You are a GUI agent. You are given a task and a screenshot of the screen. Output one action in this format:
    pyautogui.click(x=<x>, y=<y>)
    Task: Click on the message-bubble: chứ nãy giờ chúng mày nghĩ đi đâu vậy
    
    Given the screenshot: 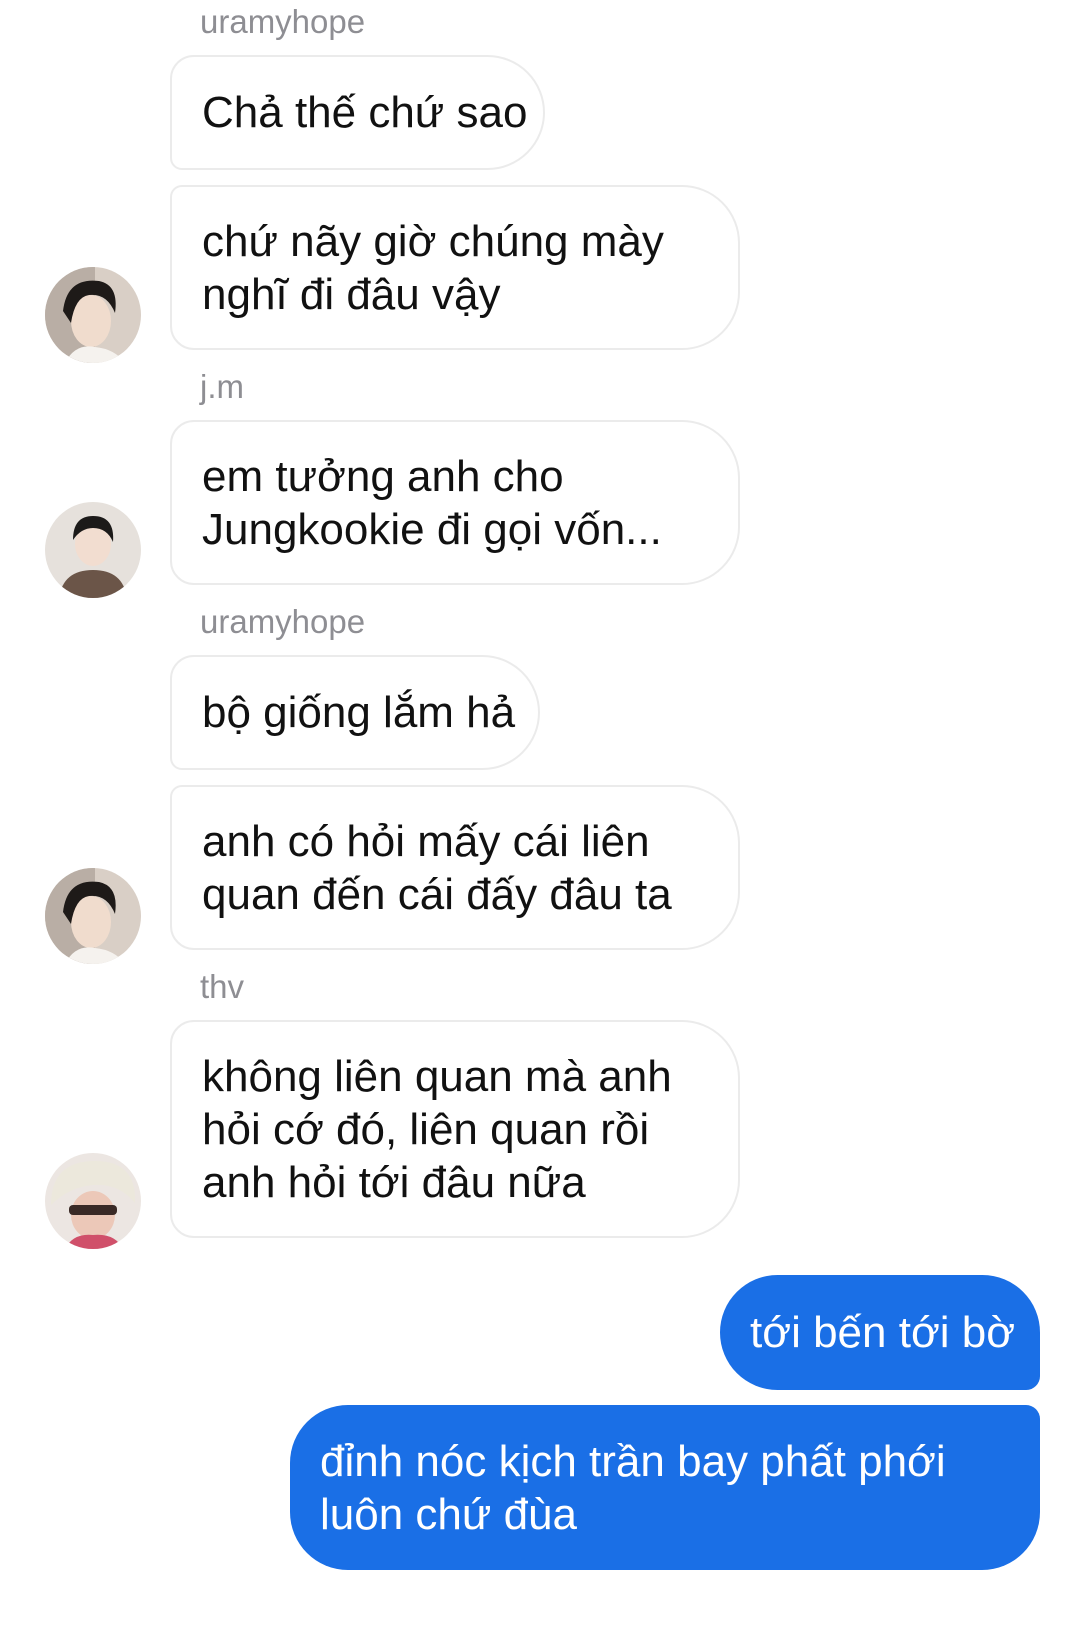 What is the action you would take?
    pyautogui.click(x=455, y=267)
    